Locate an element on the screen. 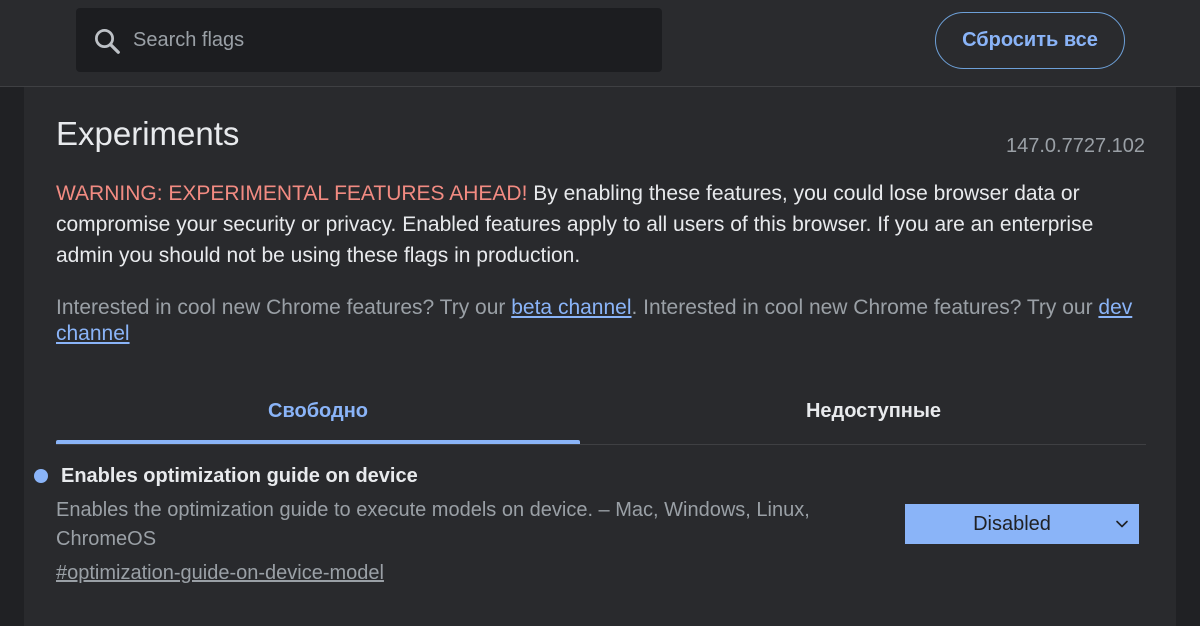  version-label: 147.0.7727.102 is located at coordinates (1075, 146).